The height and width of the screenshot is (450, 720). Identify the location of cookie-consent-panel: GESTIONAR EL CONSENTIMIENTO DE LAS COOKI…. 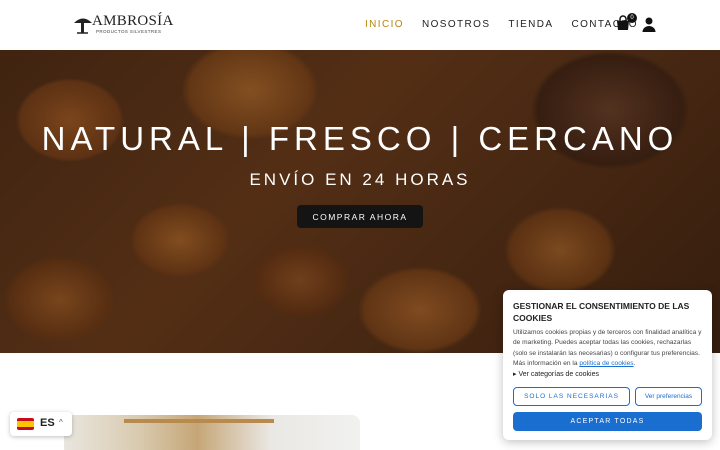
(607, 365).